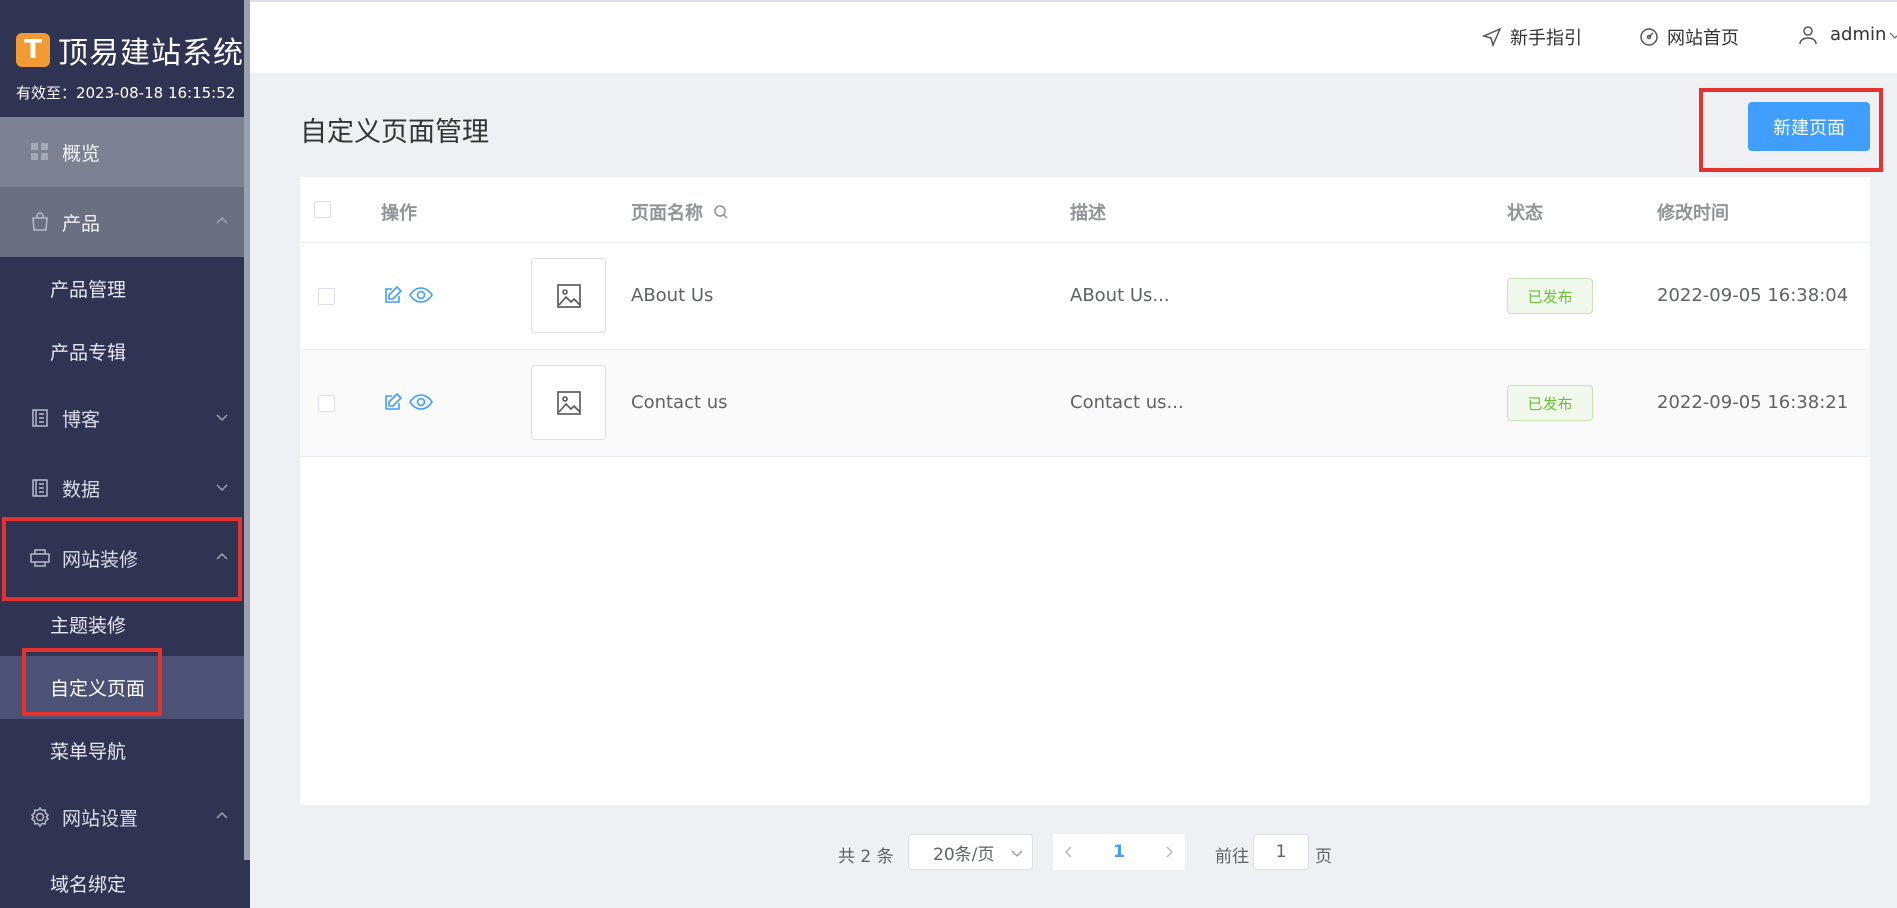  What do you see at coordinates (679, 402) in the screenshot?
I see `page-name: Contact us` at bounding box center [679, 402].